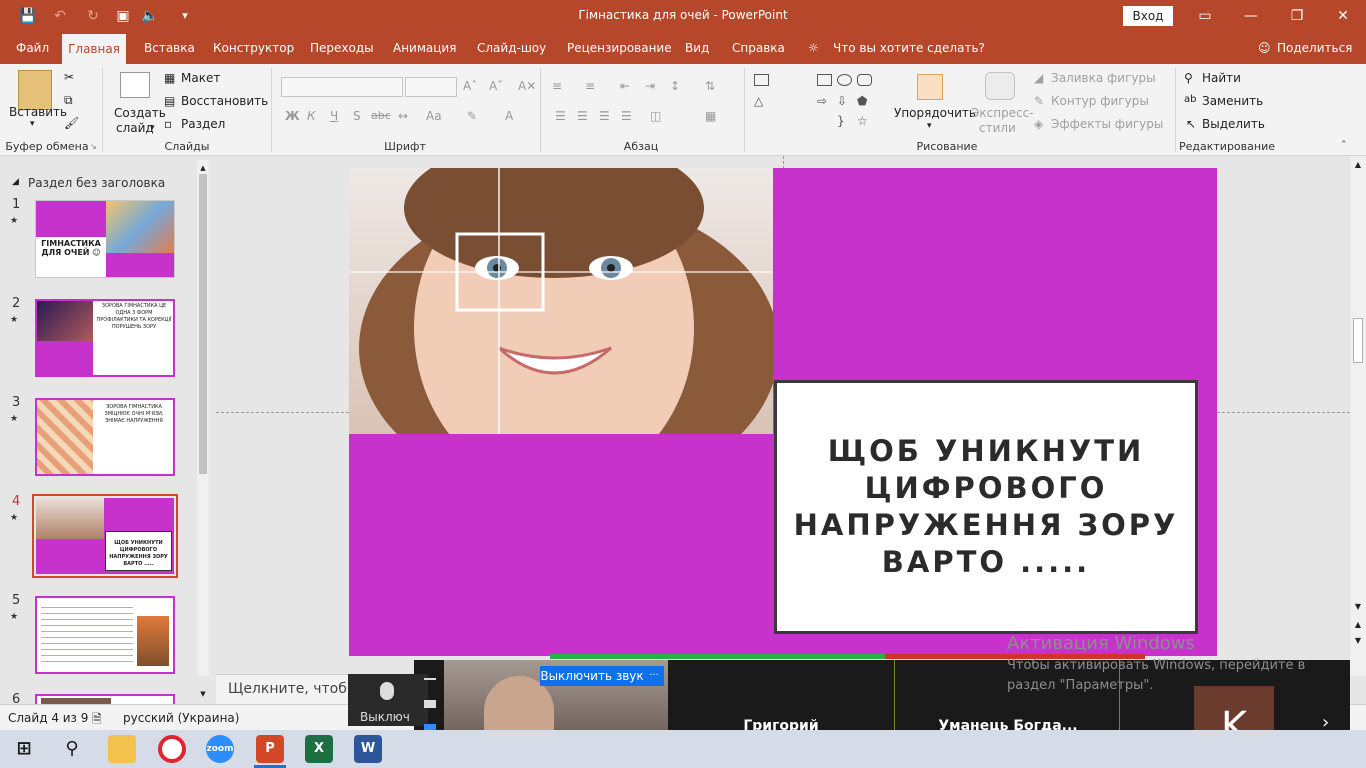 The image size is (1366, 768). I want to click on new-slide-label: Создать, so click(140, 113).